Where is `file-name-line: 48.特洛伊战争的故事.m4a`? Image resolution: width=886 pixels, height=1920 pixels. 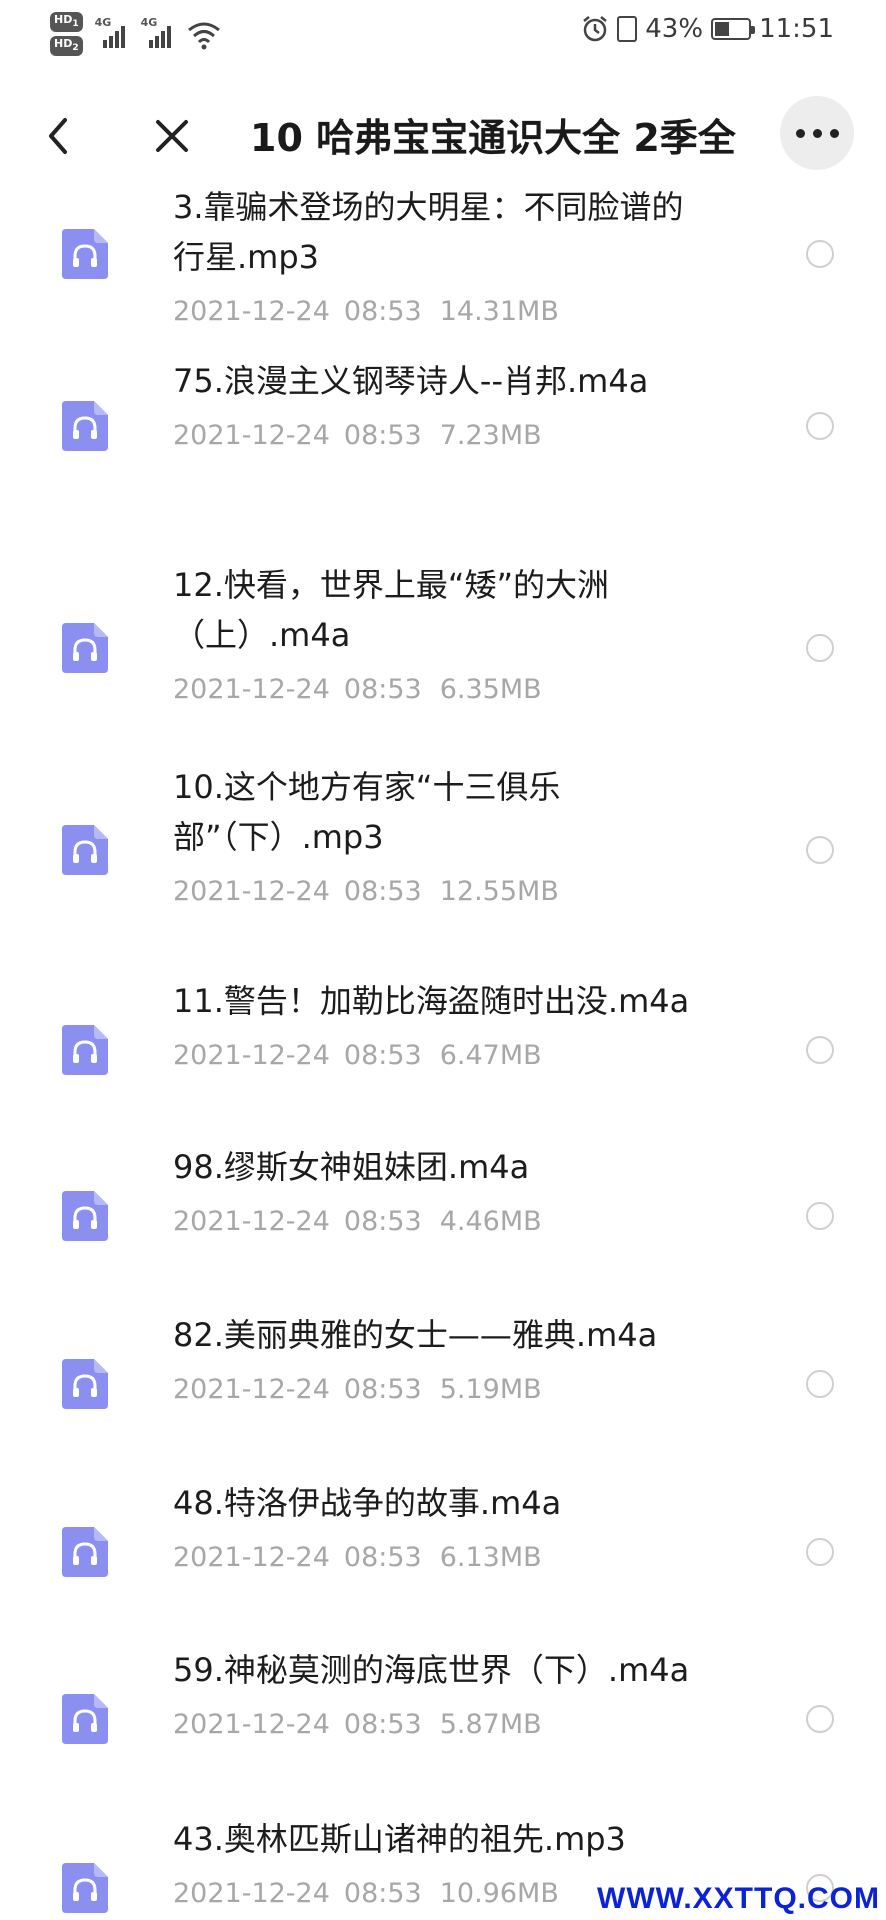 file-name-line: 48.特洛伊战争的故事.m4a is located at coordinates (367, 1503).